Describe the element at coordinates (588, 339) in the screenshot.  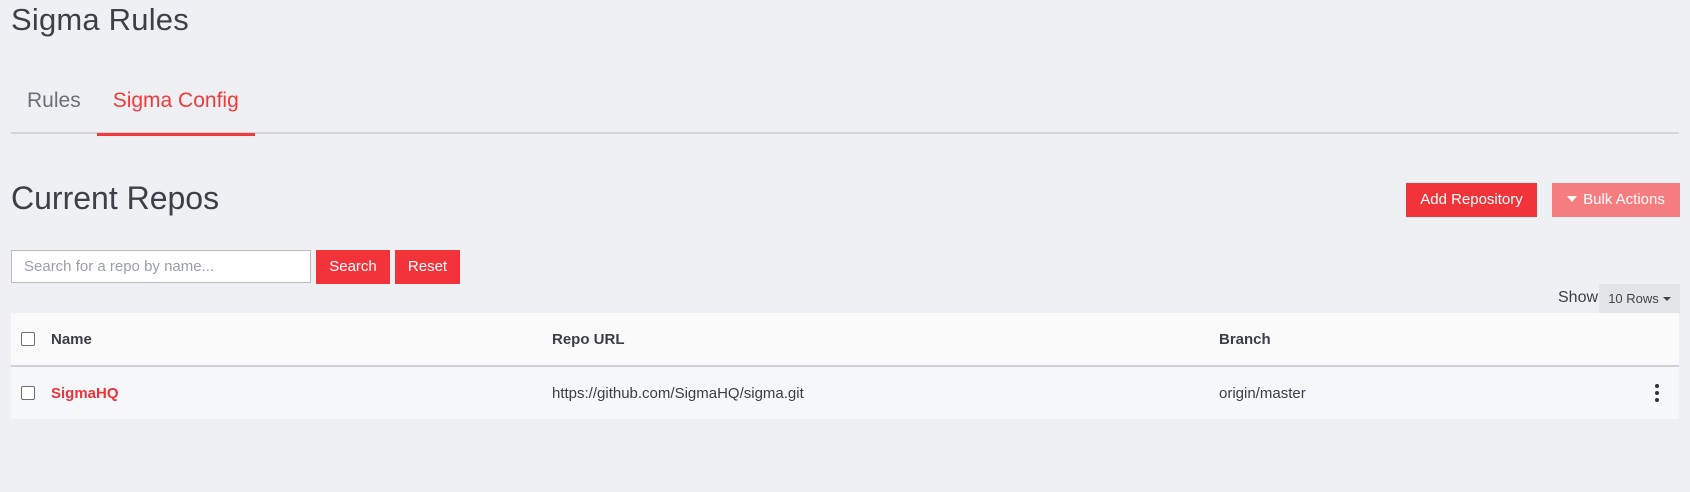
I see `column-header-repo-url: Repo URL` at that location.